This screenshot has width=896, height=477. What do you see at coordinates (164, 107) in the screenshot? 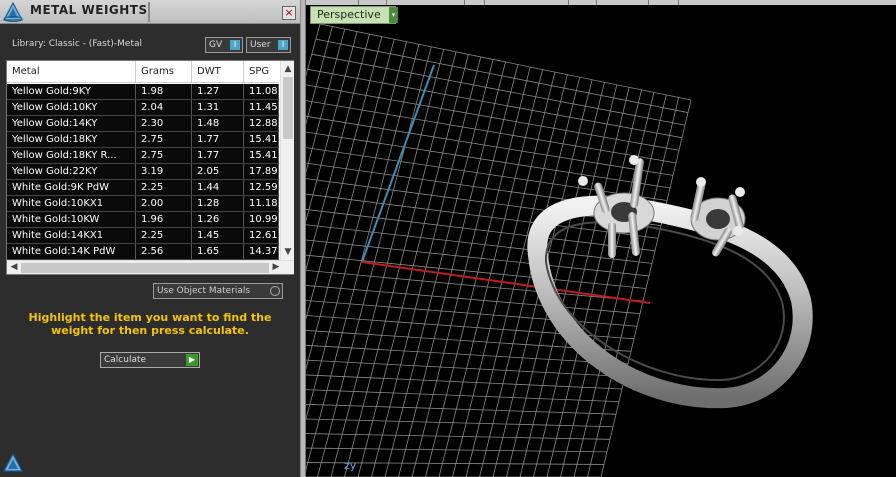
I see `cell-grams: 2.04` at bounding box center [164, 107].